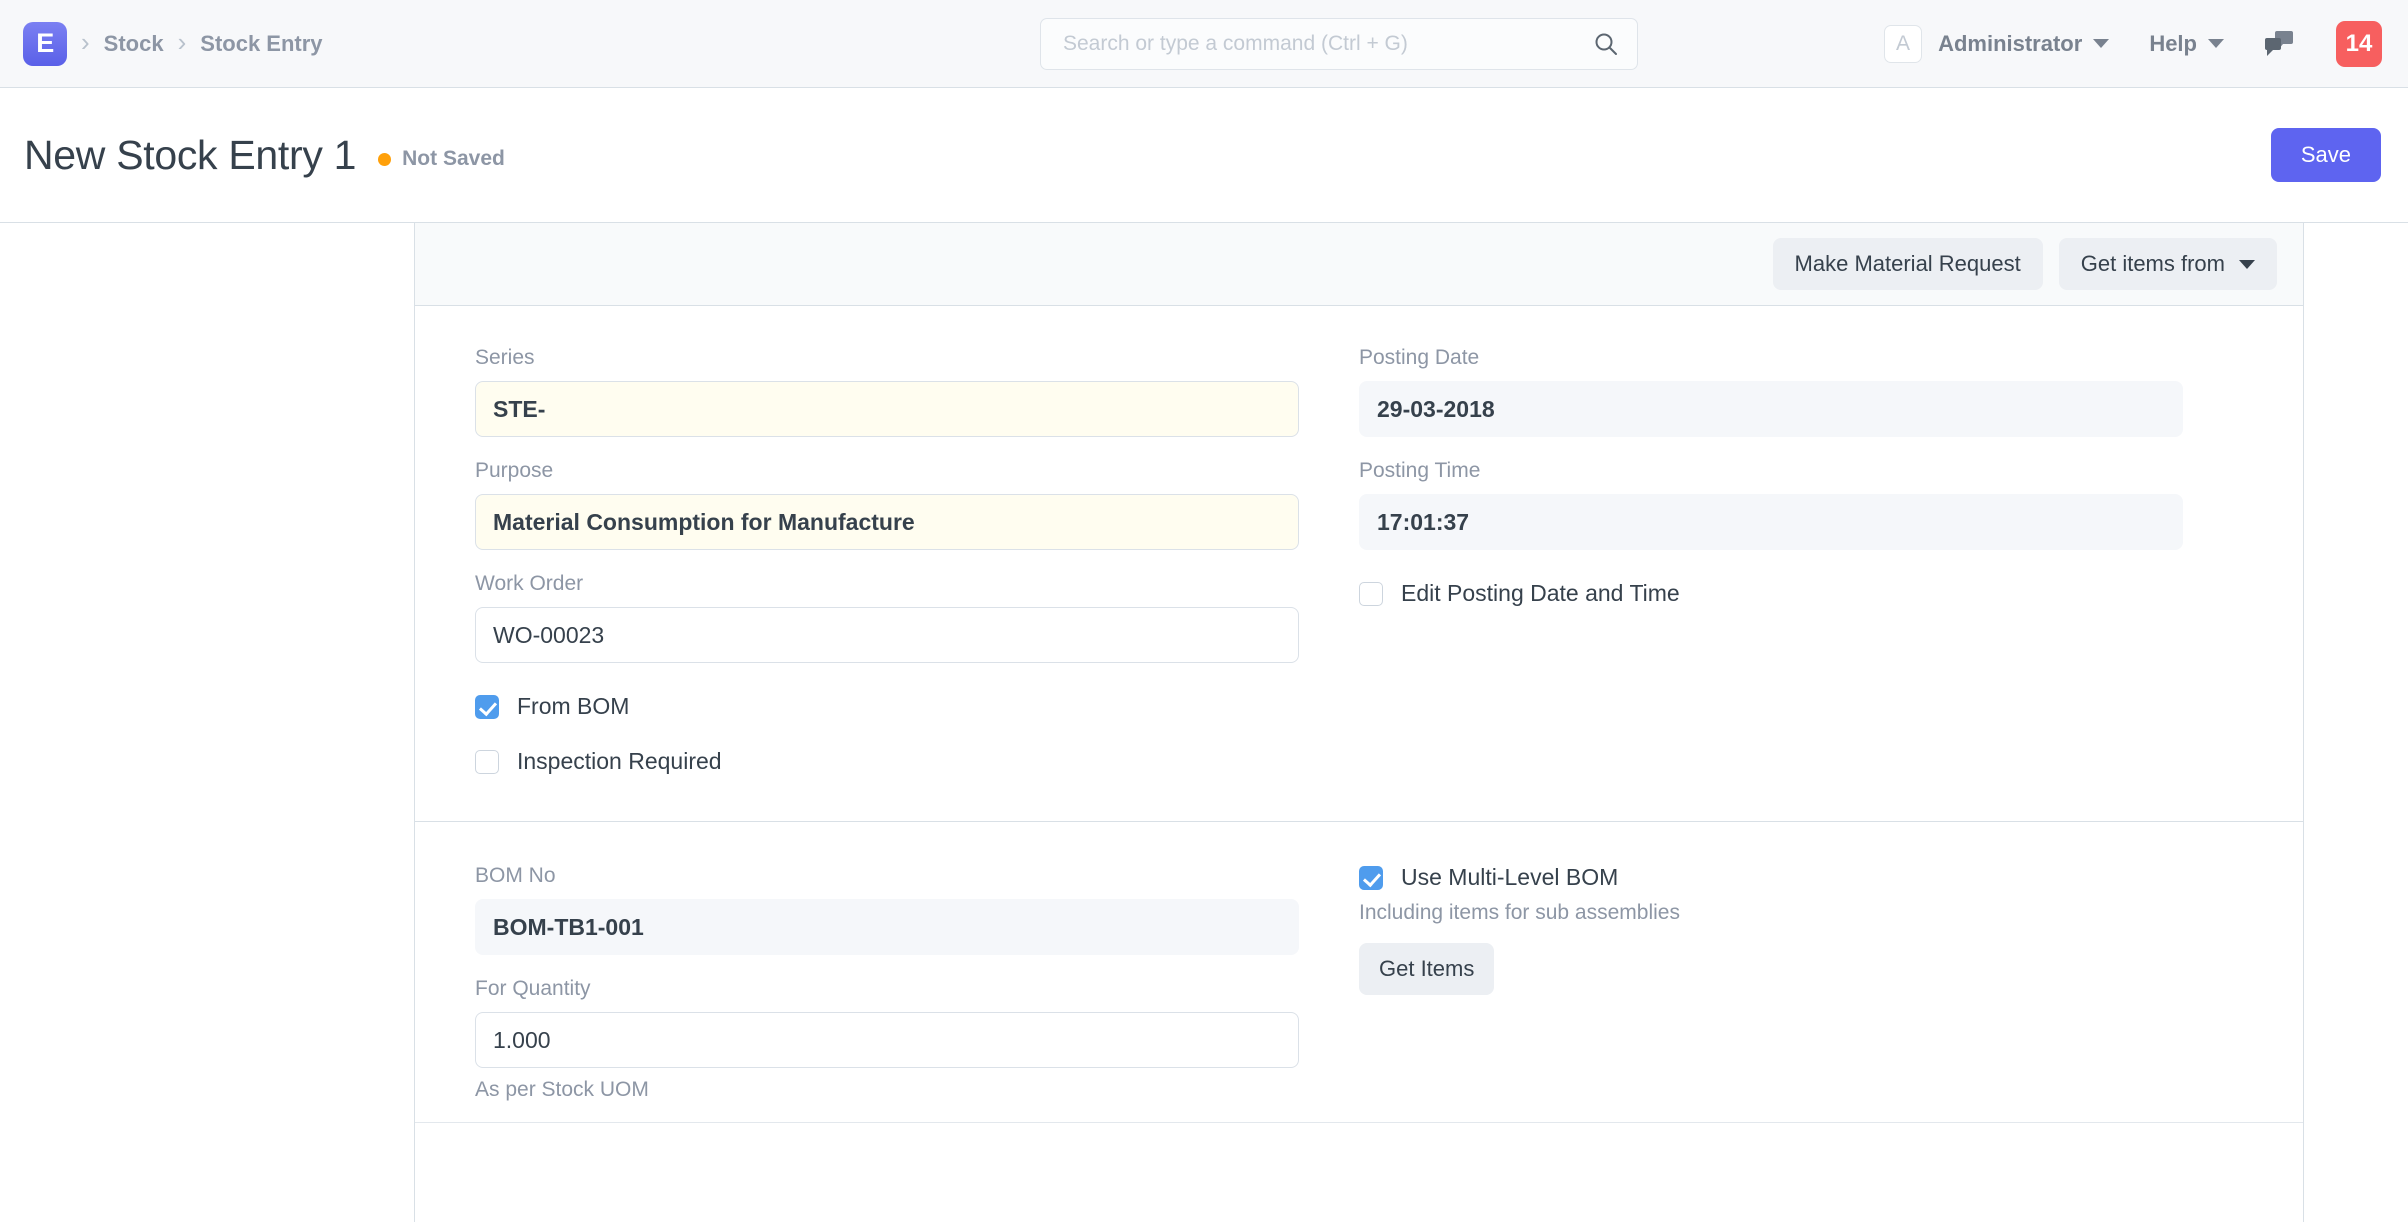 This screenshot has width=2408, height=1222. I want to click on series-label: Series, so click(505, 357).